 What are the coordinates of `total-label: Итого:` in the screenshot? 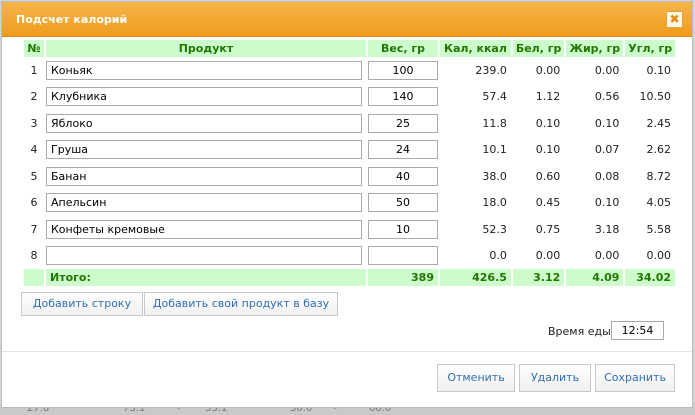 It's located at (206, 277).